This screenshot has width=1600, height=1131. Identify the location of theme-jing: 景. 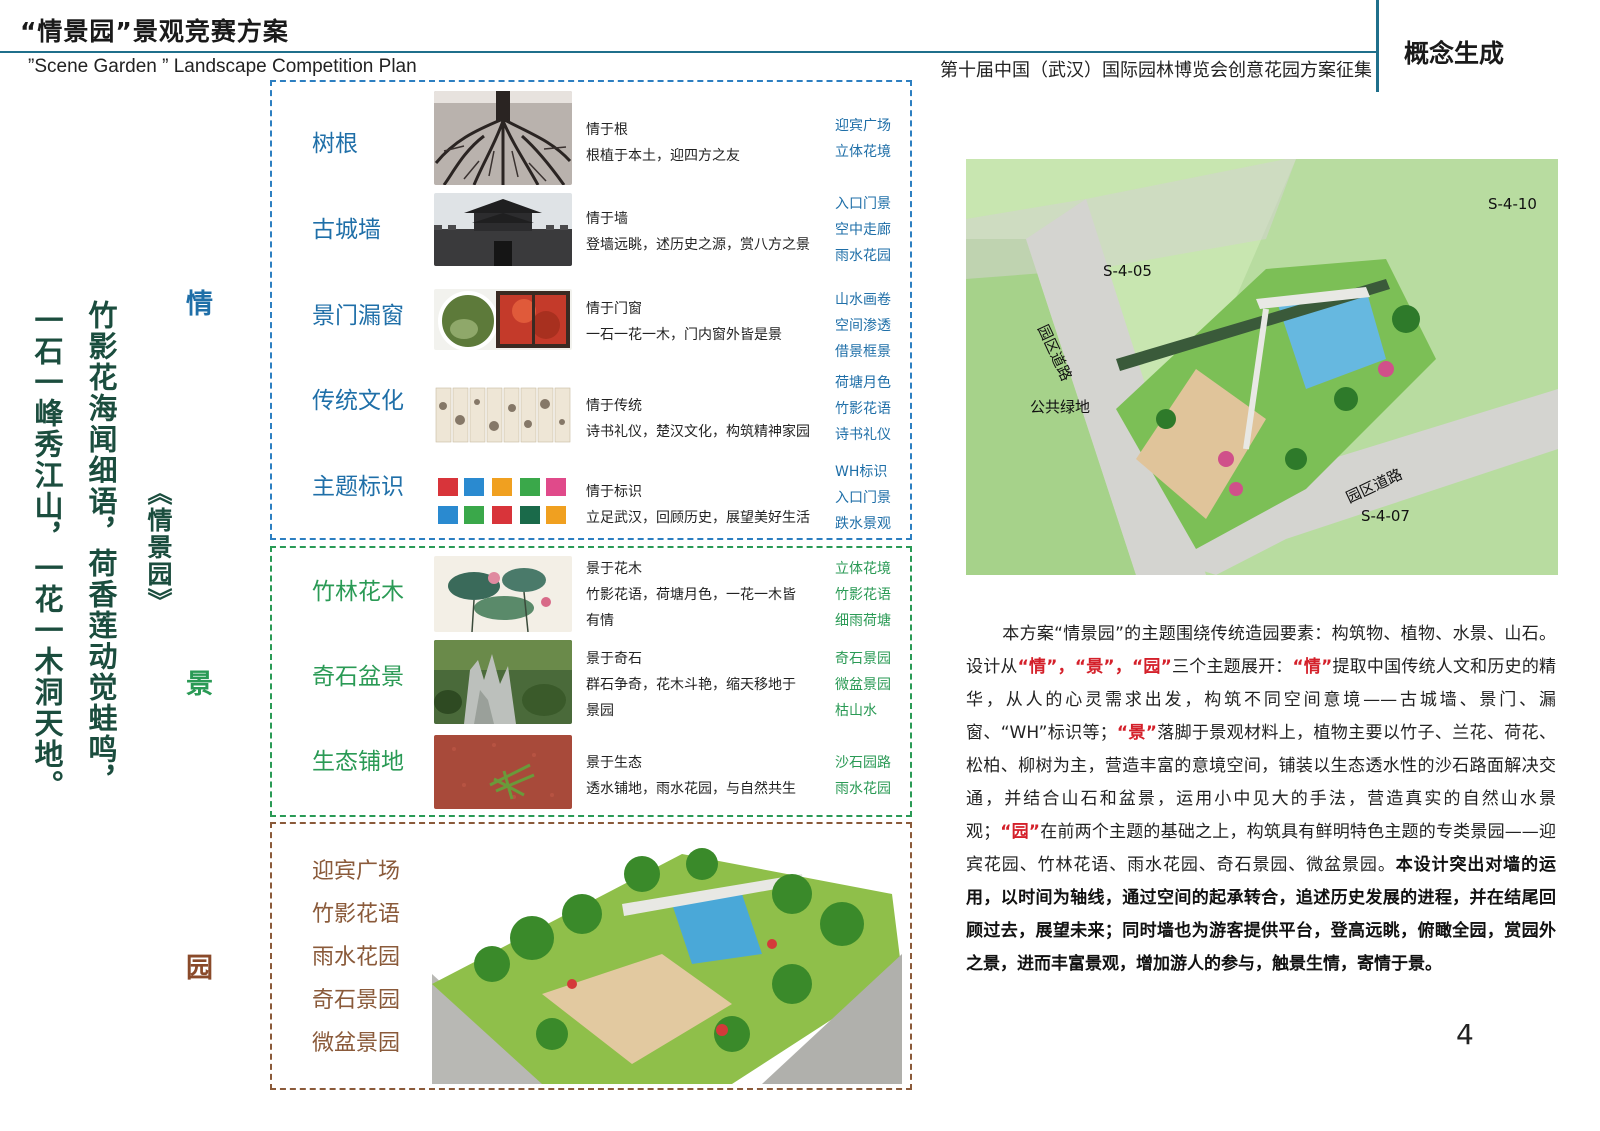
(199, 681).